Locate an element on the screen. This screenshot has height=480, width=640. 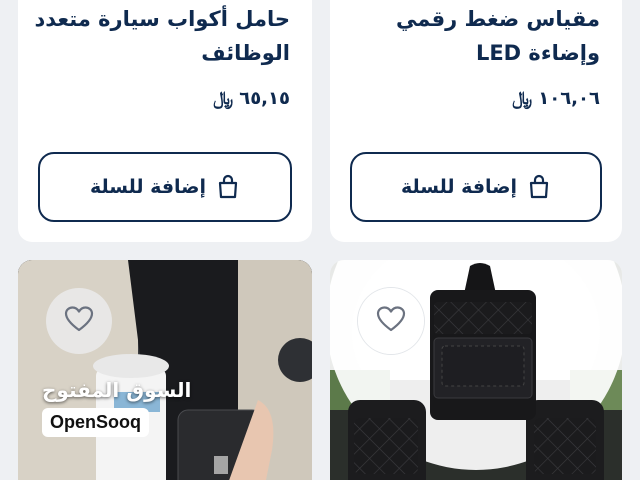
price-value: ١٠٦,٠٦ is located at coordinates (569, 98).